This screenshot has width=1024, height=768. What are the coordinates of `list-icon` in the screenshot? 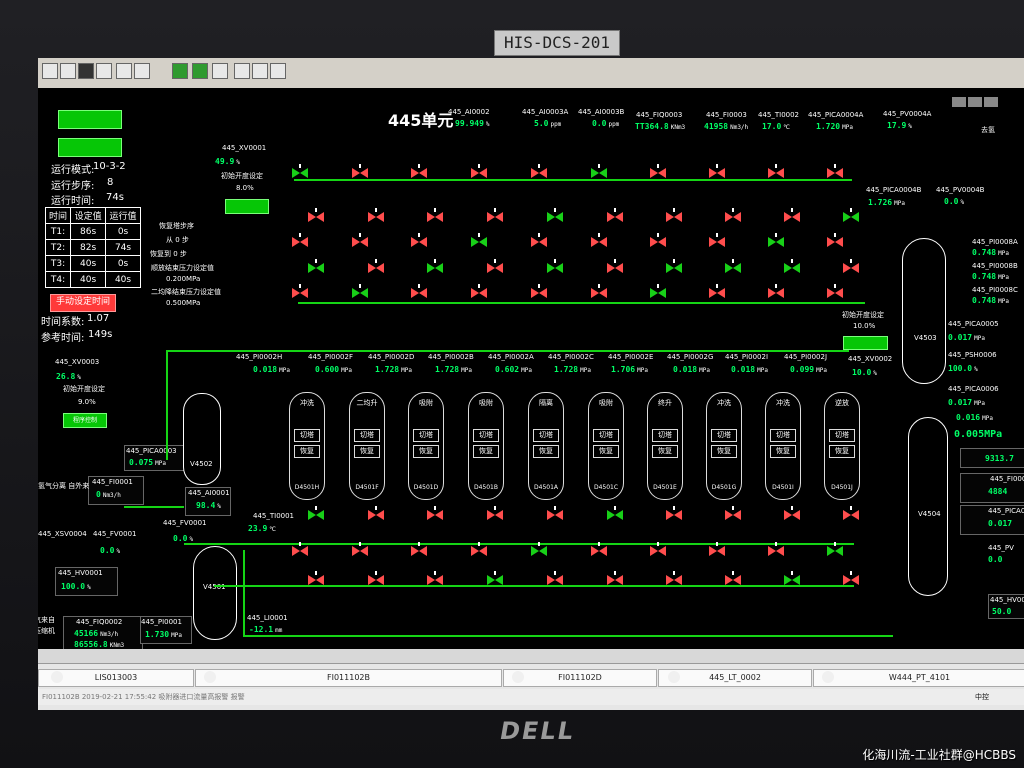 It's located at (278, 71).